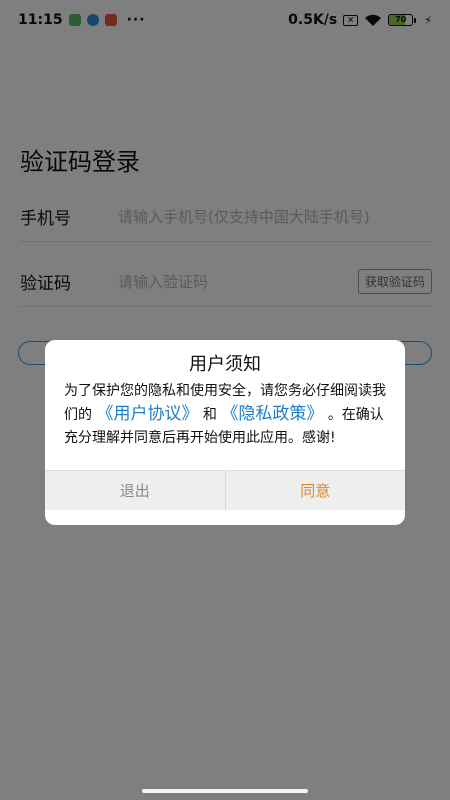 The height and width of the screenshot is (800, 450). What do you see at coordinates (135, 490) in the screenshot?
I see `exit-button: 退出` at bounding box center [135, 490].